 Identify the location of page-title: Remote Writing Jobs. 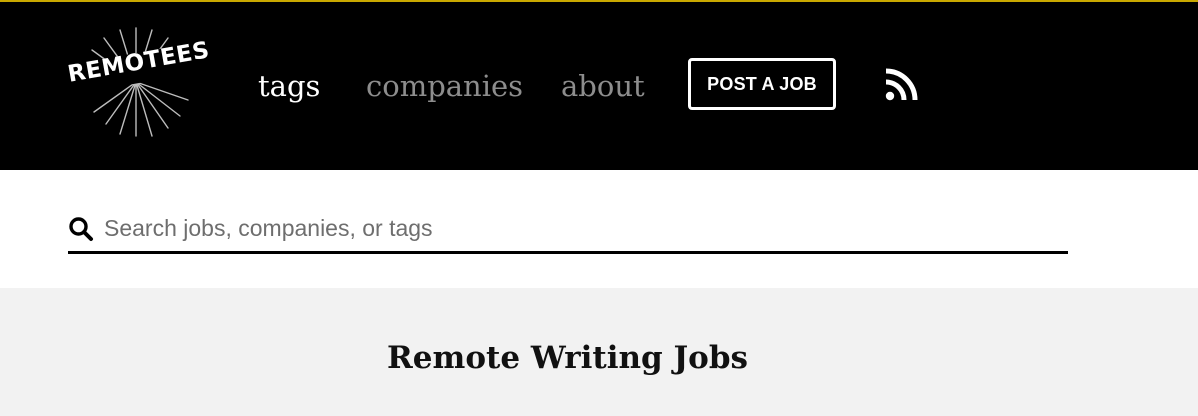
(567, 358).